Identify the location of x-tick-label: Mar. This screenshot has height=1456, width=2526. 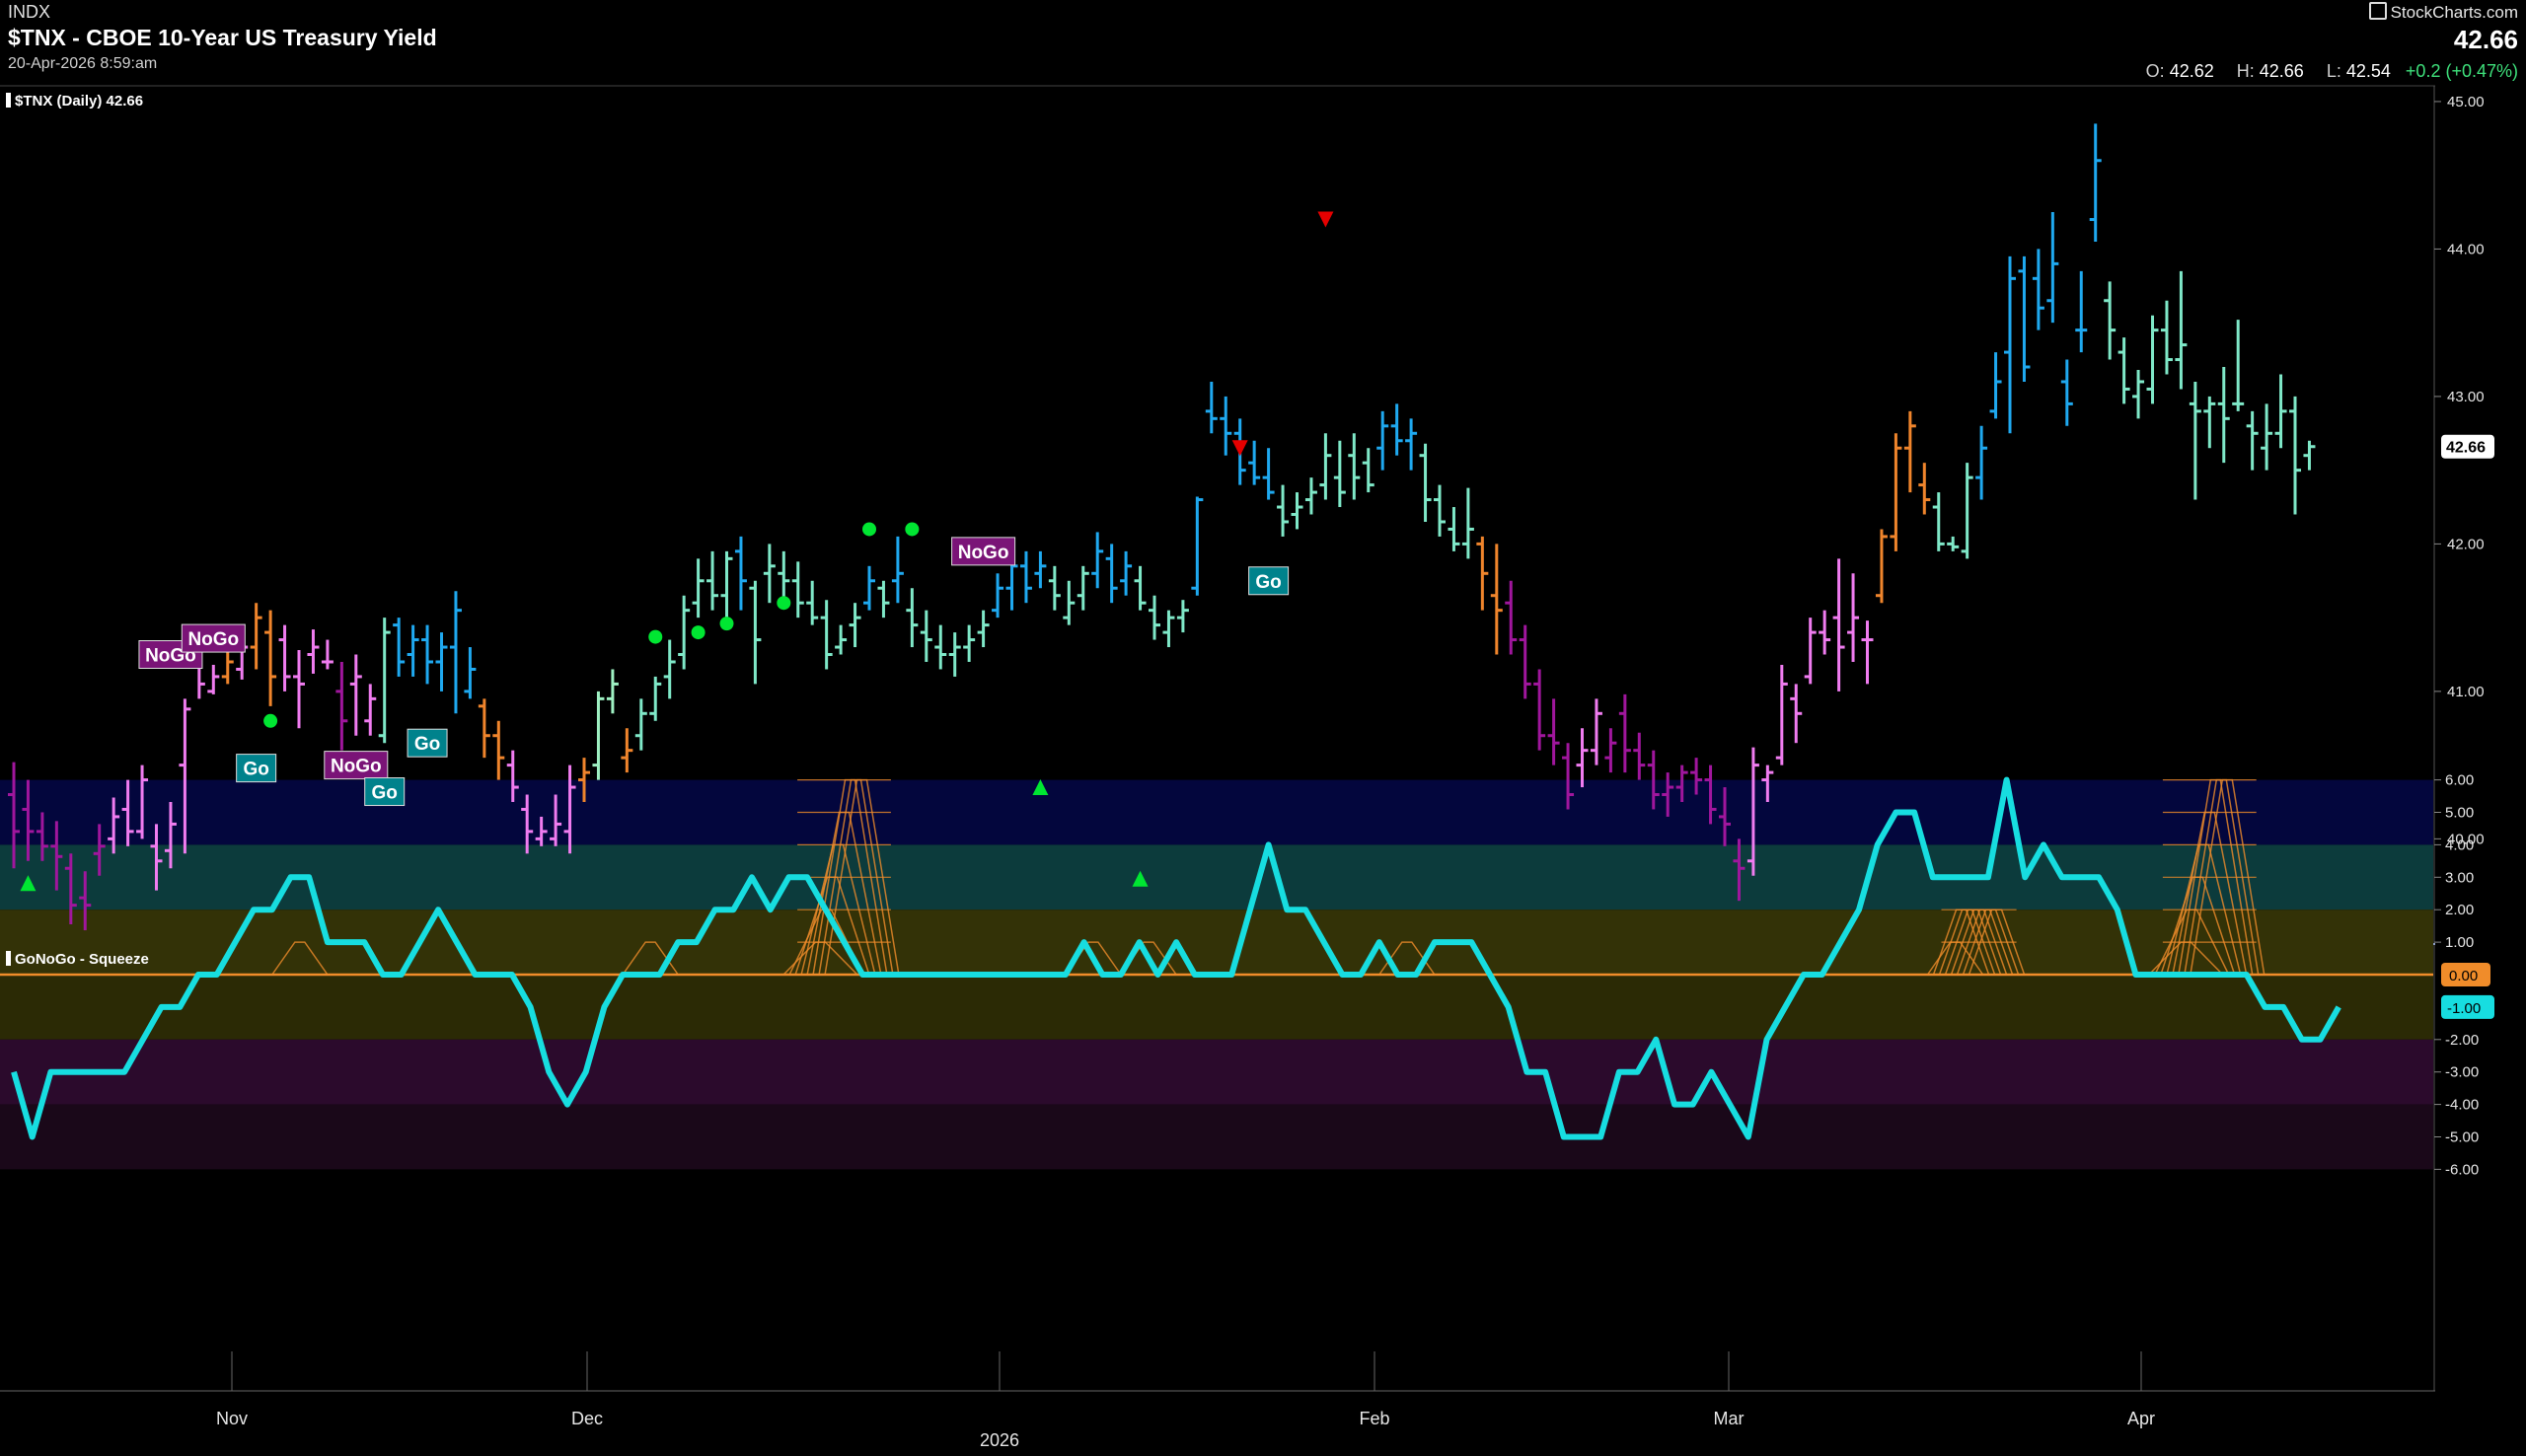
(1729, 1418).